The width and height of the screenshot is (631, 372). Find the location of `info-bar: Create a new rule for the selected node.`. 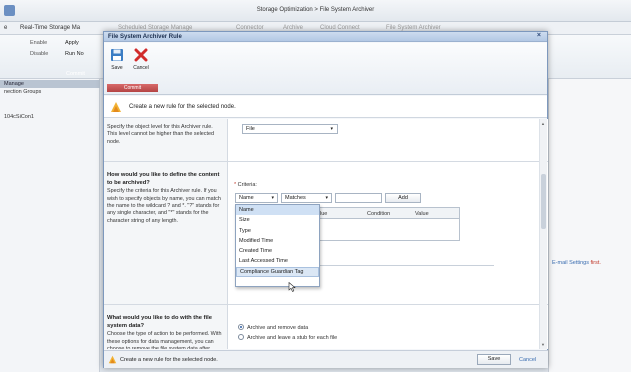

info-bar: Create a new rule for the selected node. is located at coordinates (325, 107).